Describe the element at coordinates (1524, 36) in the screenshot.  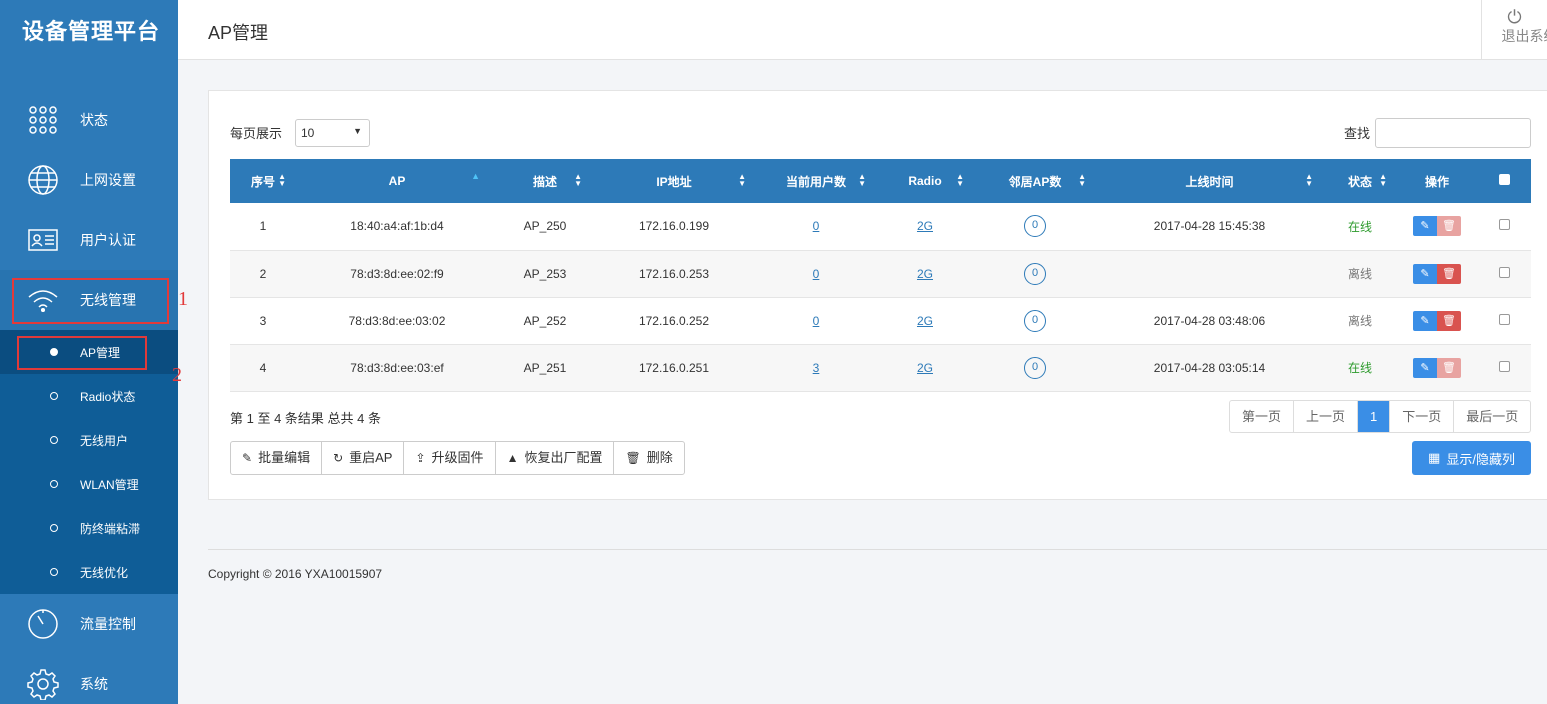
I see `logout-label: 退出系统` at that location.